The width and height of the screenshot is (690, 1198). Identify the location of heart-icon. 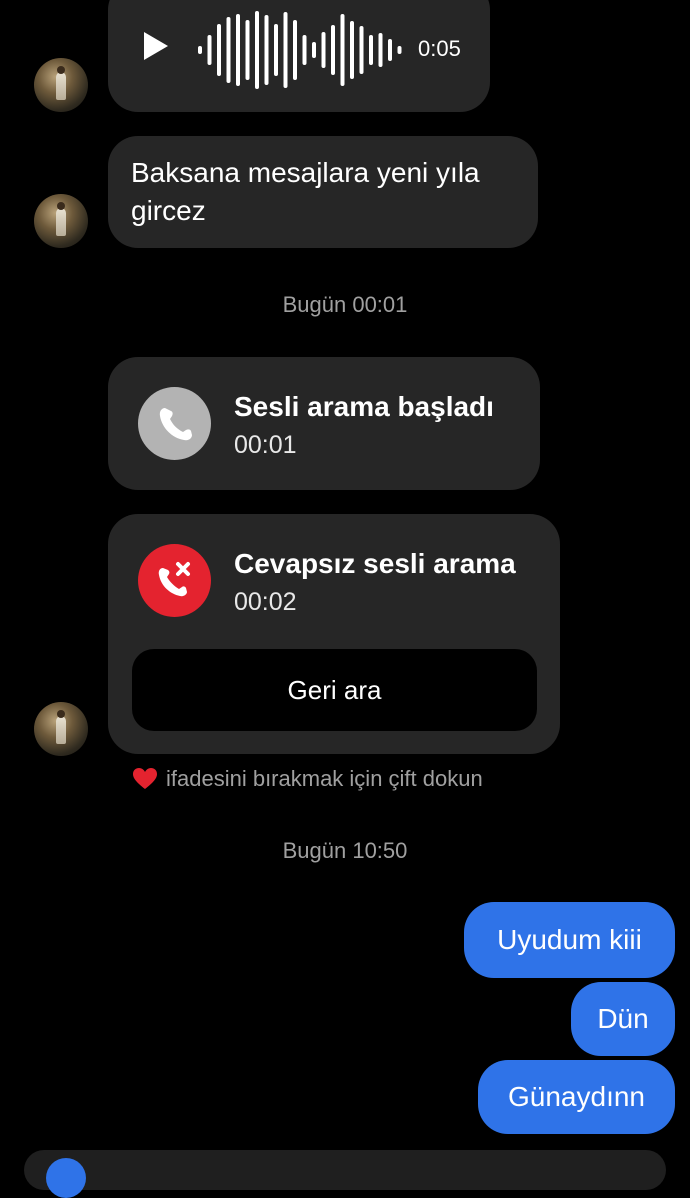
(145, 779).